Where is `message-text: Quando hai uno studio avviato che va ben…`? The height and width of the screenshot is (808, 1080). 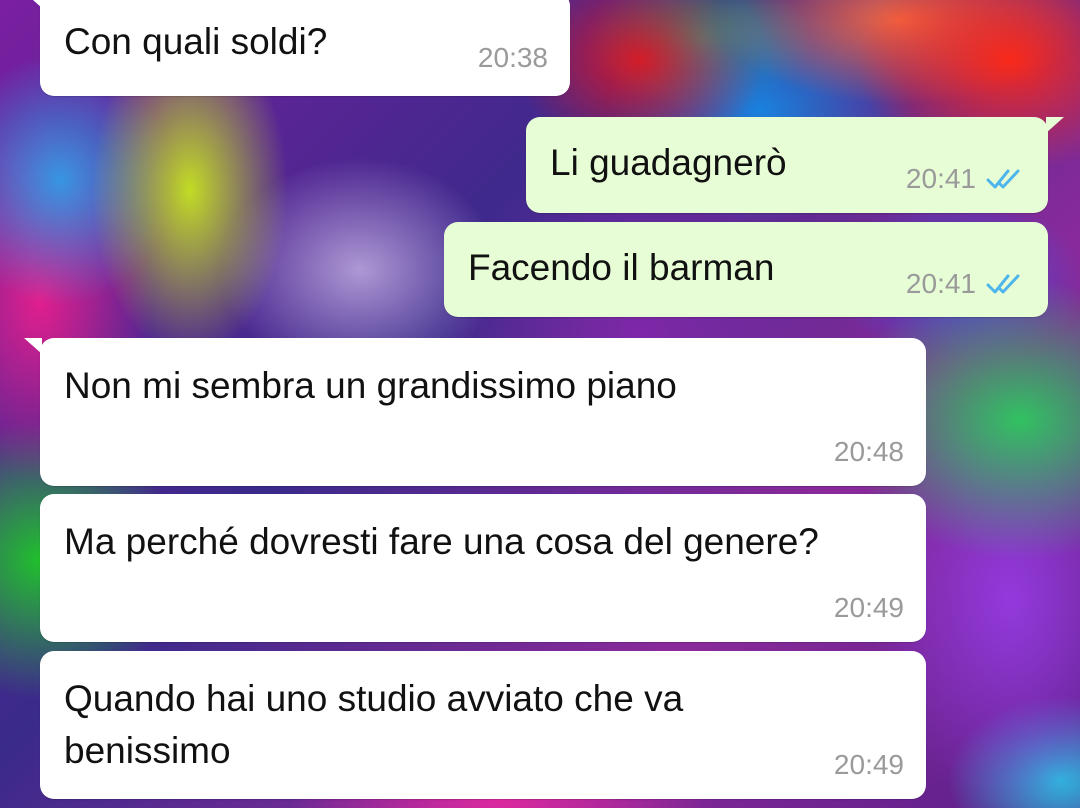
message-text: Quando hai uno studio avviato che va ben… is located at coordinates (379, 724).